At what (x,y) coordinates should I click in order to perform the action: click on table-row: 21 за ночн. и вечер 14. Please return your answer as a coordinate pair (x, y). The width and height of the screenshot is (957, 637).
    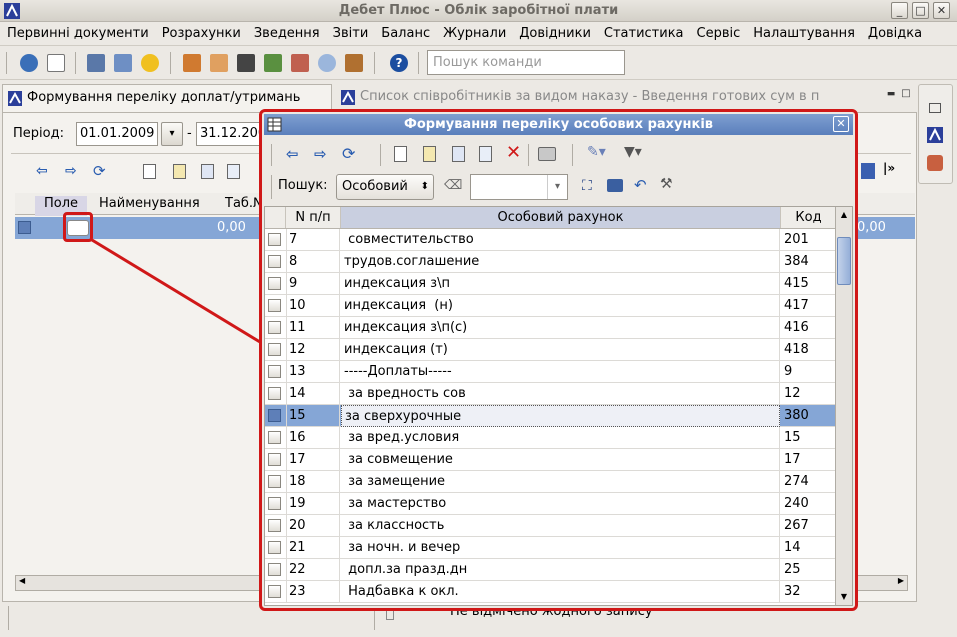
    Looking at the image, I should click on (550, 548).